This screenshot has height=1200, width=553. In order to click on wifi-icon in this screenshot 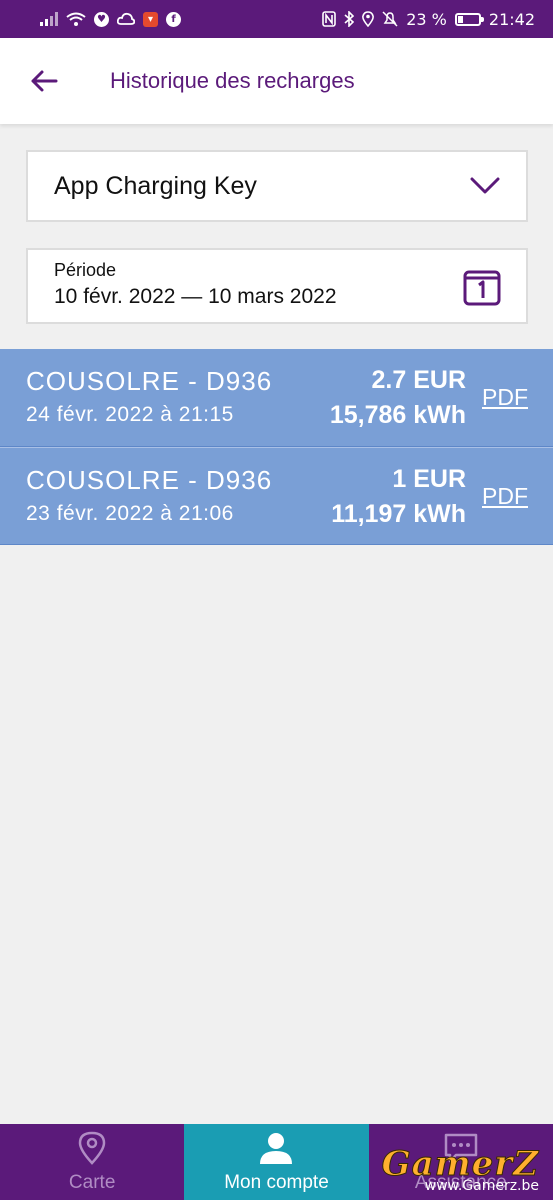, I will do `click(76, 19)`.